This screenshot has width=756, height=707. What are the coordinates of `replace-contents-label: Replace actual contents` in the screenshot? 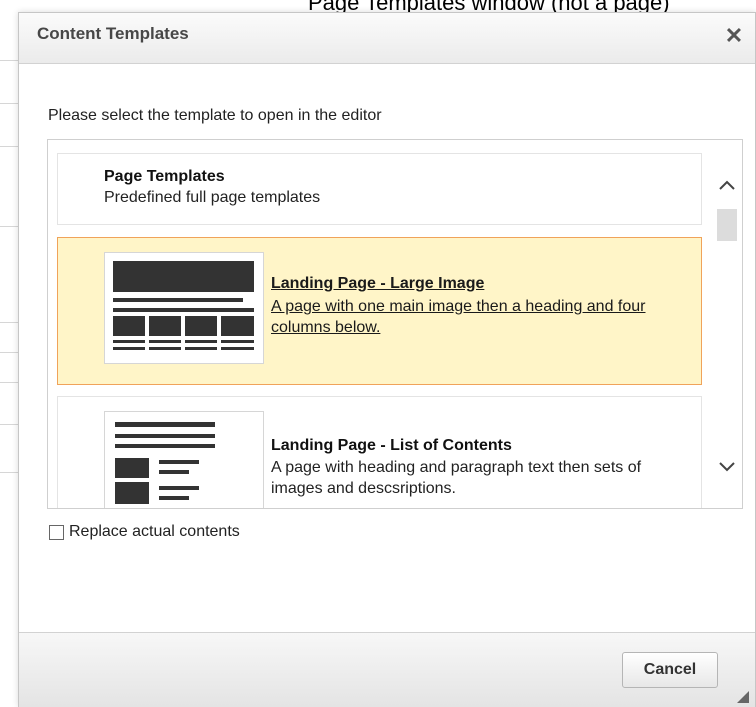 It's located at (154, 532).